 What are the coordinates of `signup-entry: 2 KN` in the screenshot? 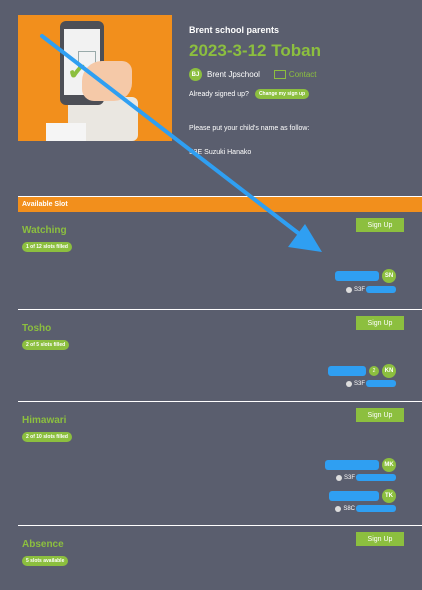 It's located at (362, 371).